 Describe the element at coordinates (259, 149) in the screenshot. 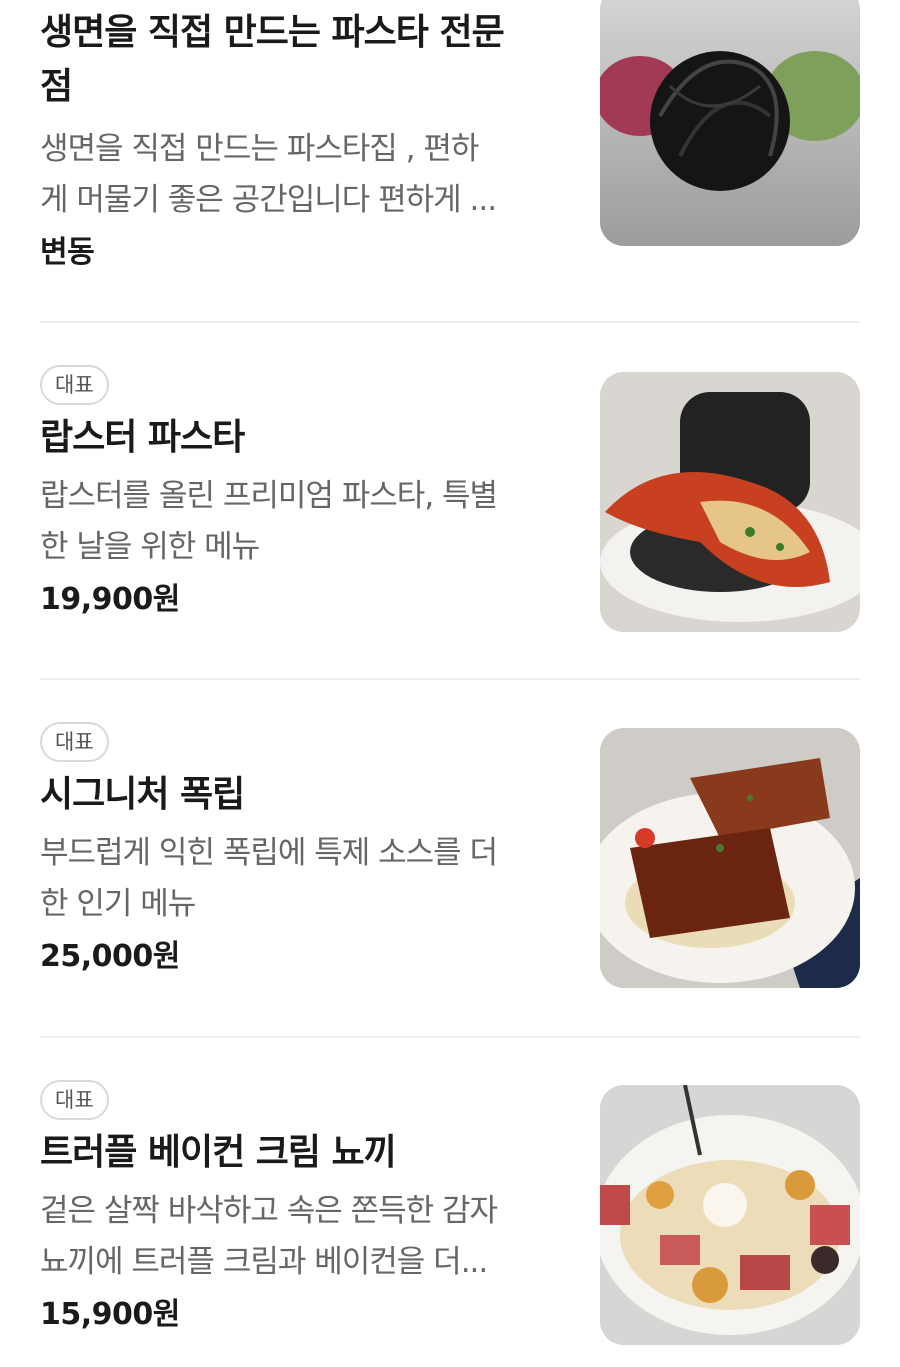

I see `menu-item-description: 생면을 직접 만드는 파스타집 , 편하` at that location.